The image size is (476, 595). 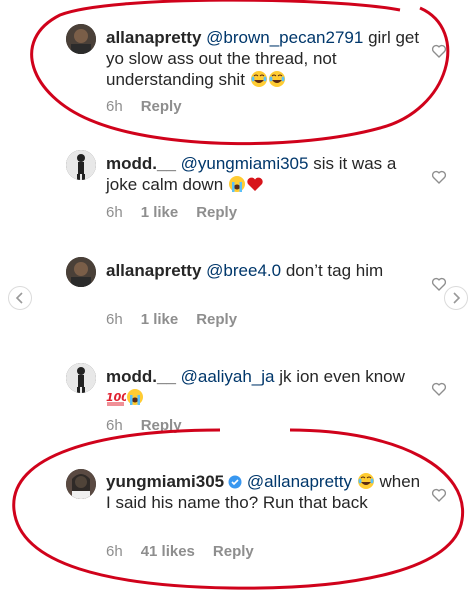 I want to click on comment-text: modd.__ @aaliyah_ja jk ion even know 100, so click(x=264, y=387).